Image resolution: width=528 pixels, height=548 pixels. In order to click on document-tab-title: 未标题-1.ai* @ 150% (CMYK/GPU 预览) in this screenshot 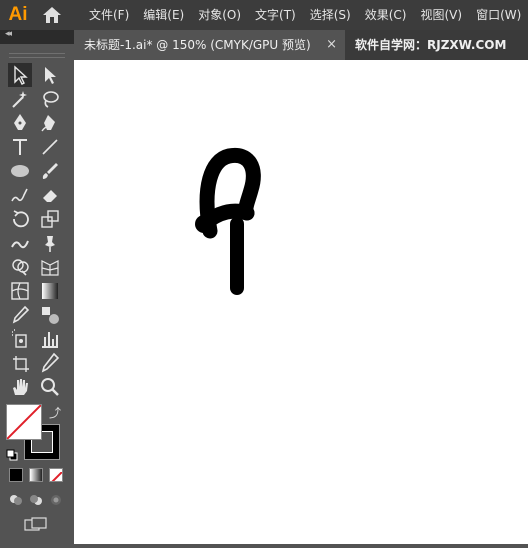, I will do `click(197, 45)`.